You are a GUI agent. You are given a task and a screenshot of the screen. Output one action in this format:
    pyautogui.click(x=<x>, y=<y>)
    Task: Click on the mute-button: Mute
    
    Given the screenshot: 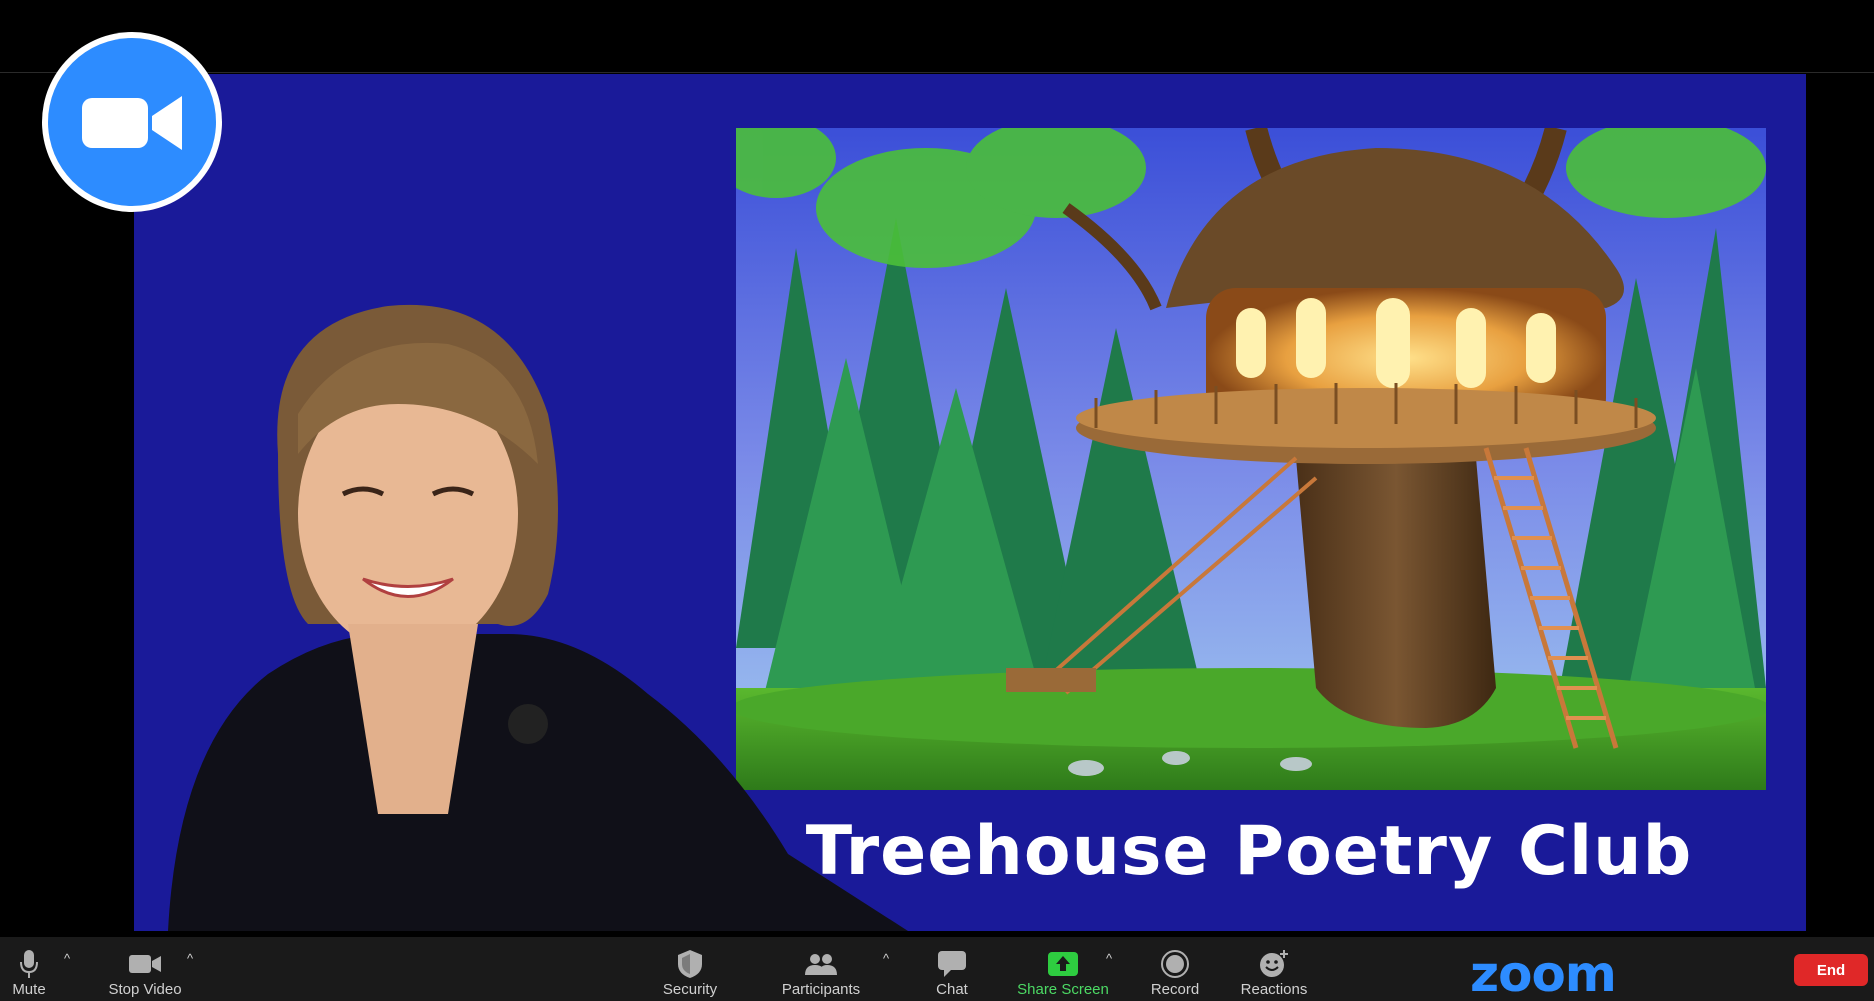 What is the action you would take?
    pyautogui.click(x=29, y=969)
    